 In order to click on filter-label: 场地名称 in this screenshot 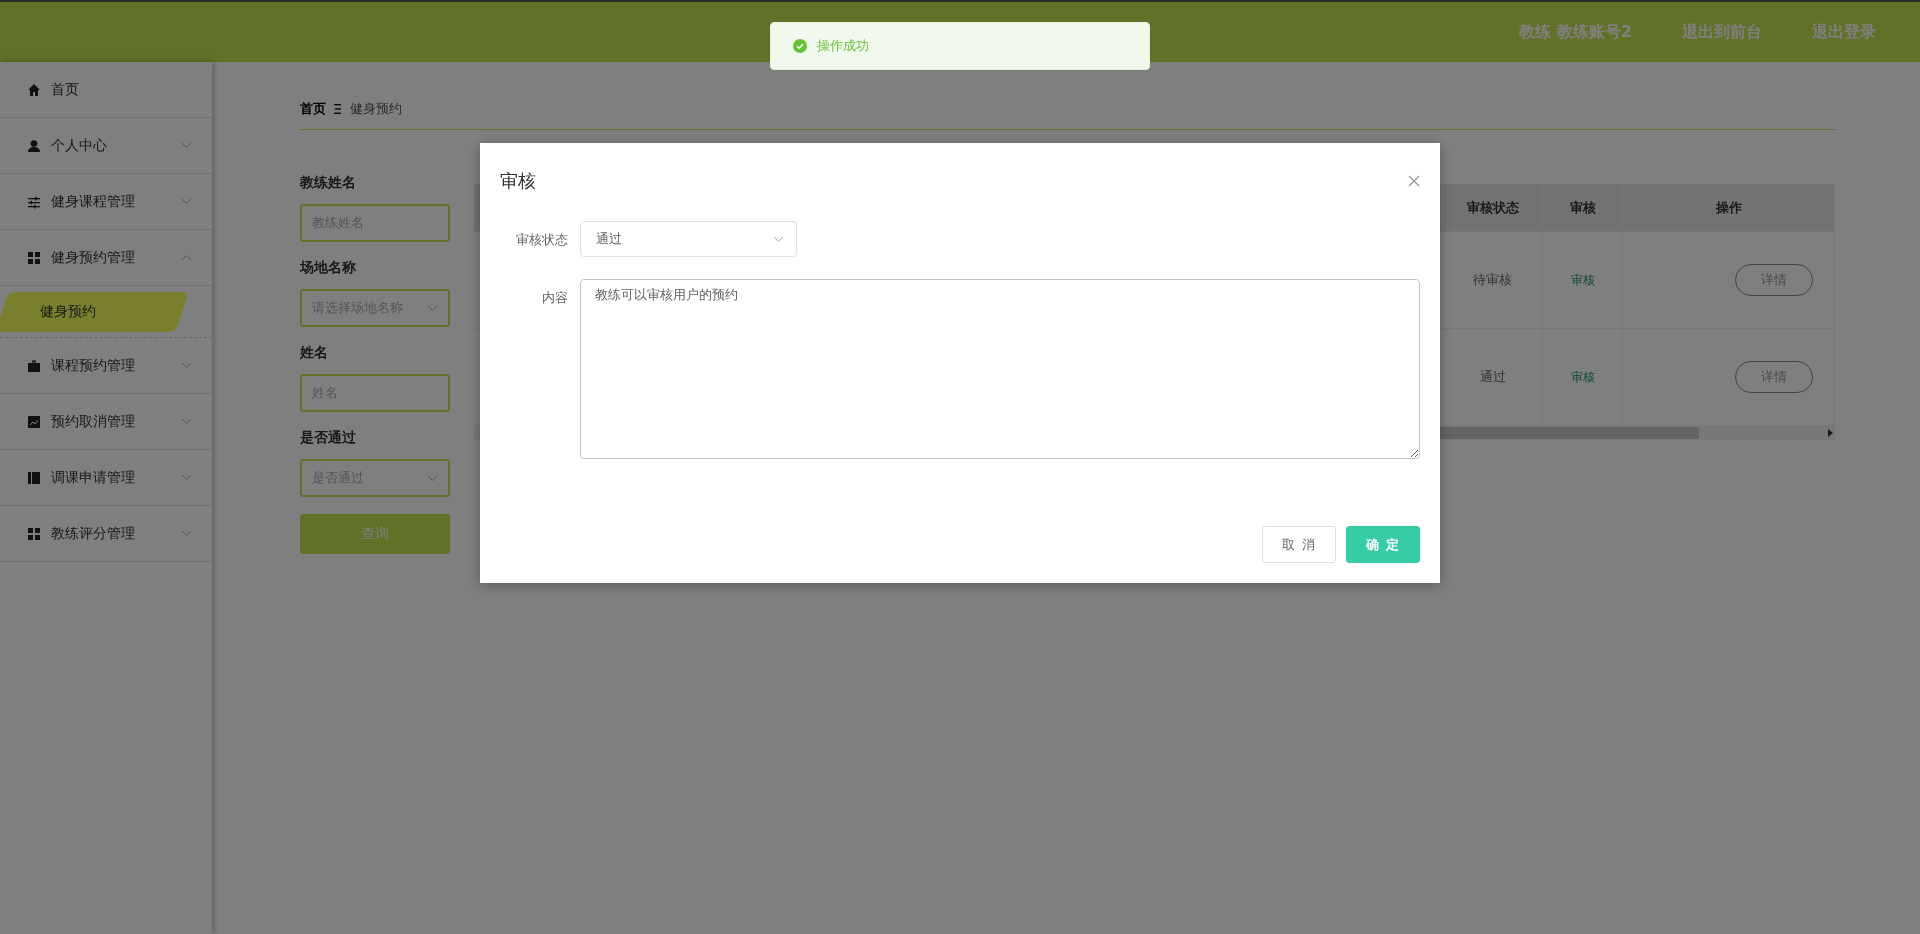, I will do `click(328, 268)`.